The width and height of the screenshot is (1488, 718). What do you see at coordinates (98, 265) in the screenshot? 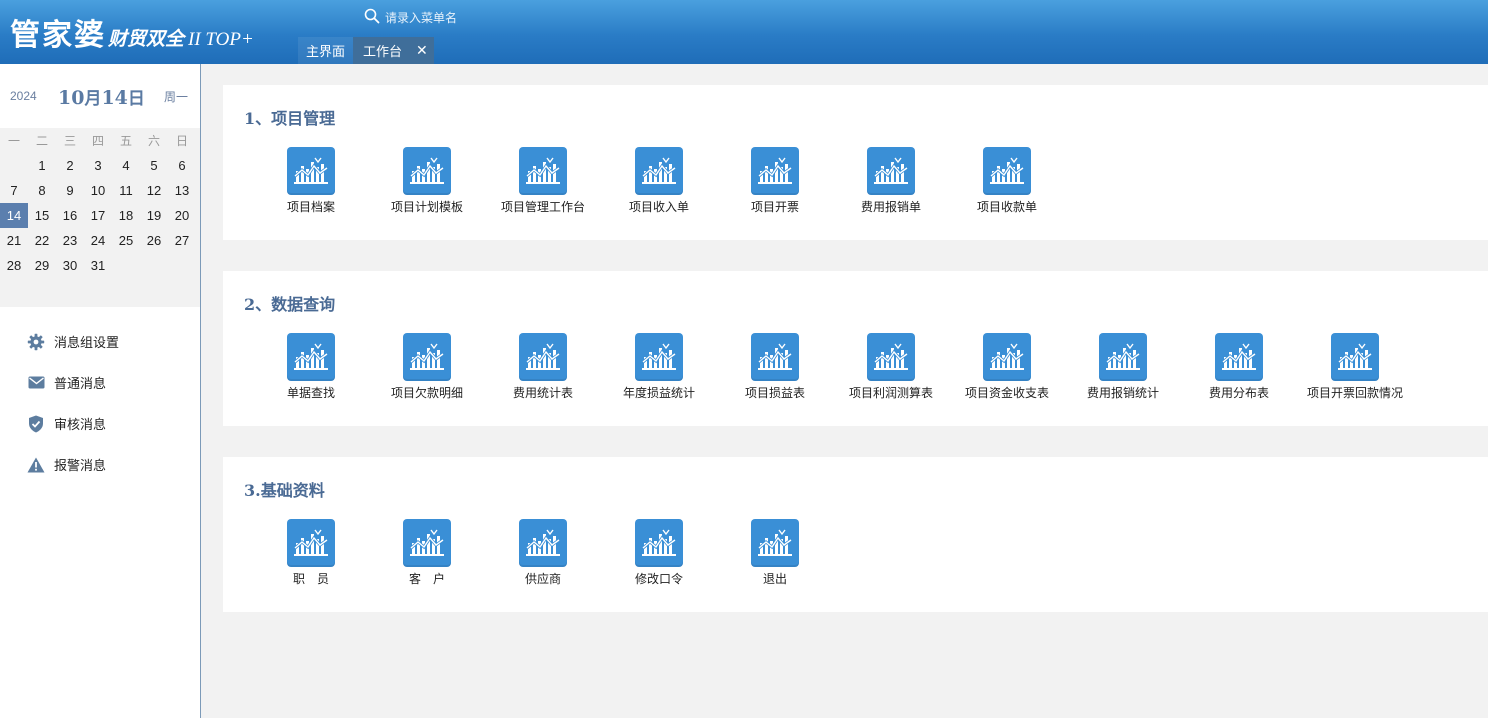
I see `calendar-day: 31` at bounding box center [98, 265].